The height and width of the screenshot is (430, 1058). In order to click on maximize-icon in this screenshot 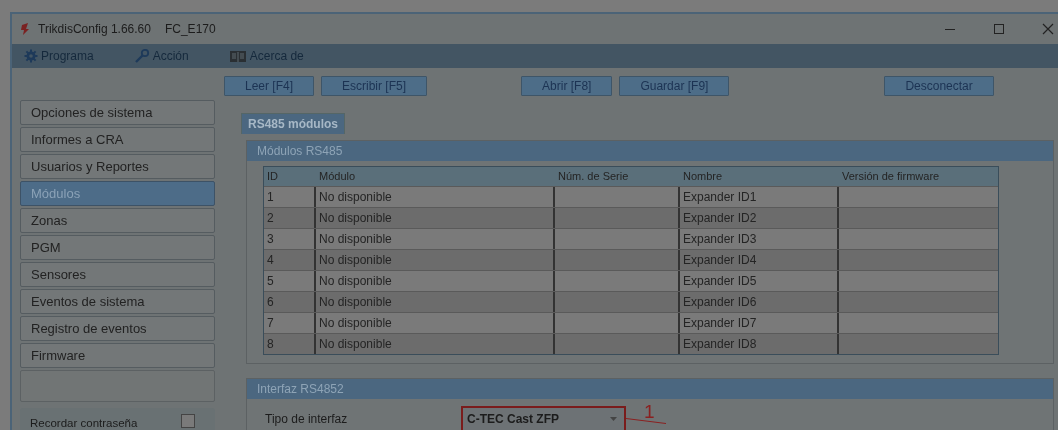, I will do `click(999, 29)`.